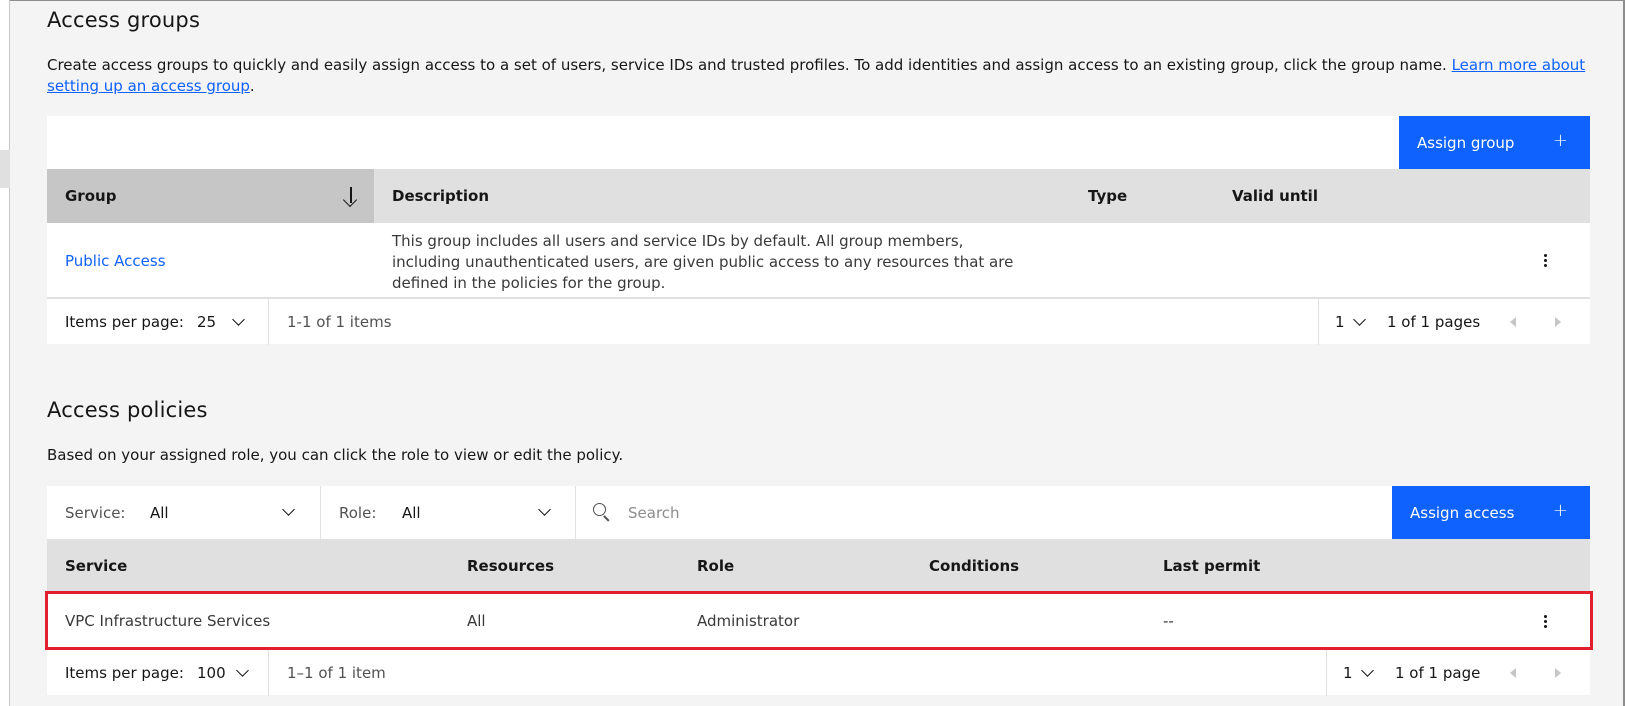 This screenshot has height=706, width=1625. I want to click on role-filter-label: Role:, so click(358, 512).